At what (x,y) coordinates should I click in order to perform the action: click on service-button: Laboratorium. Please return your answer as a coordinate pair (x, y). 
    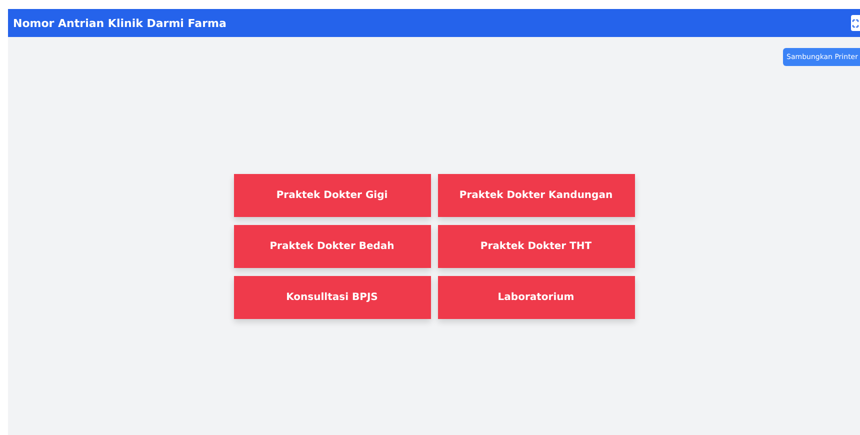
    Looking at the image, I should click on (536, 297).